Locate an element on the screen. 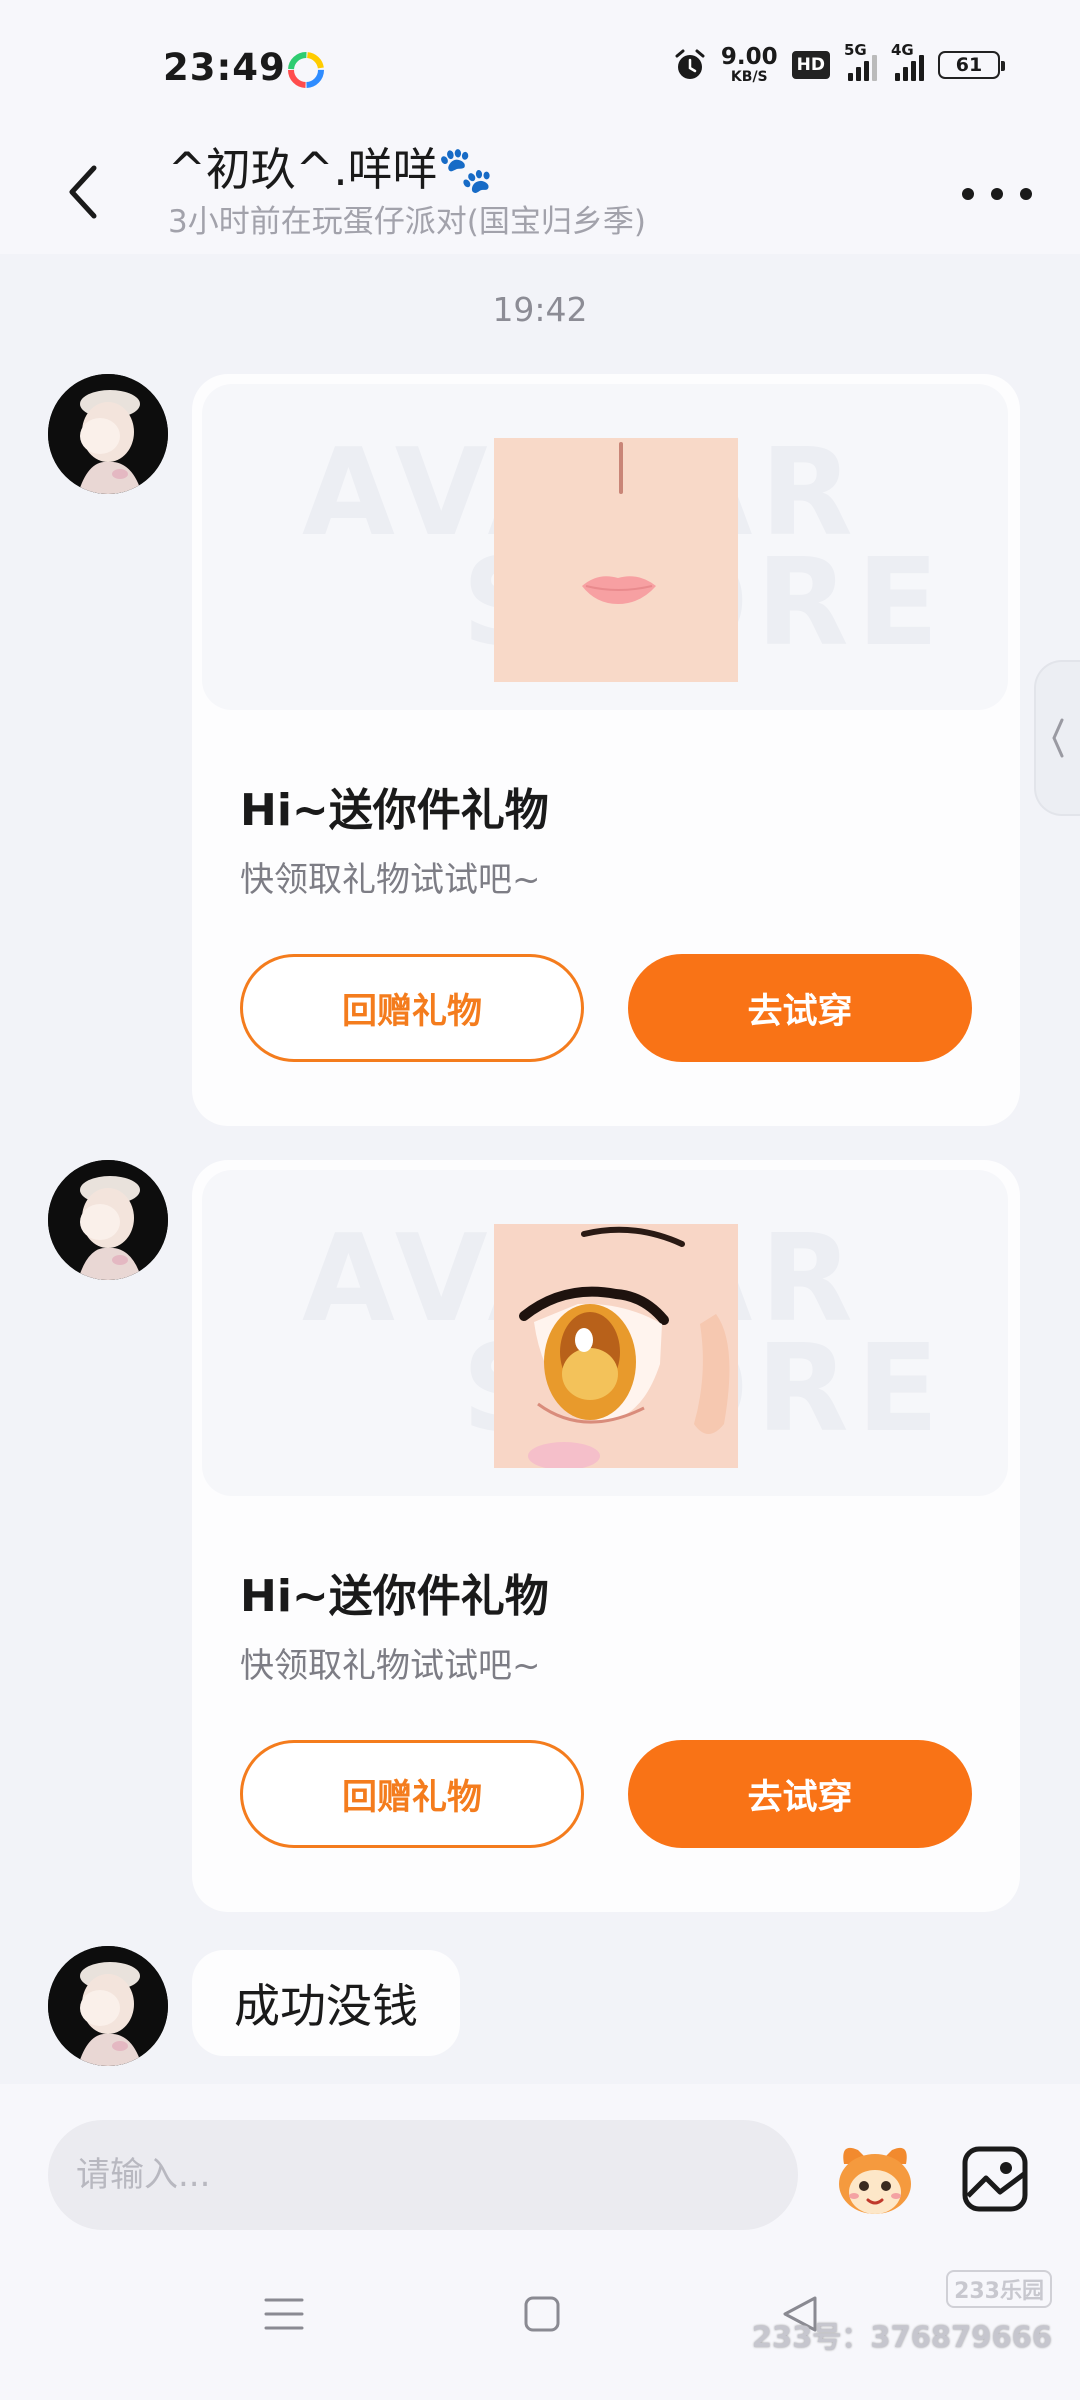  watermark-badge: 233乐园 is located at coordinates (999, 2289).